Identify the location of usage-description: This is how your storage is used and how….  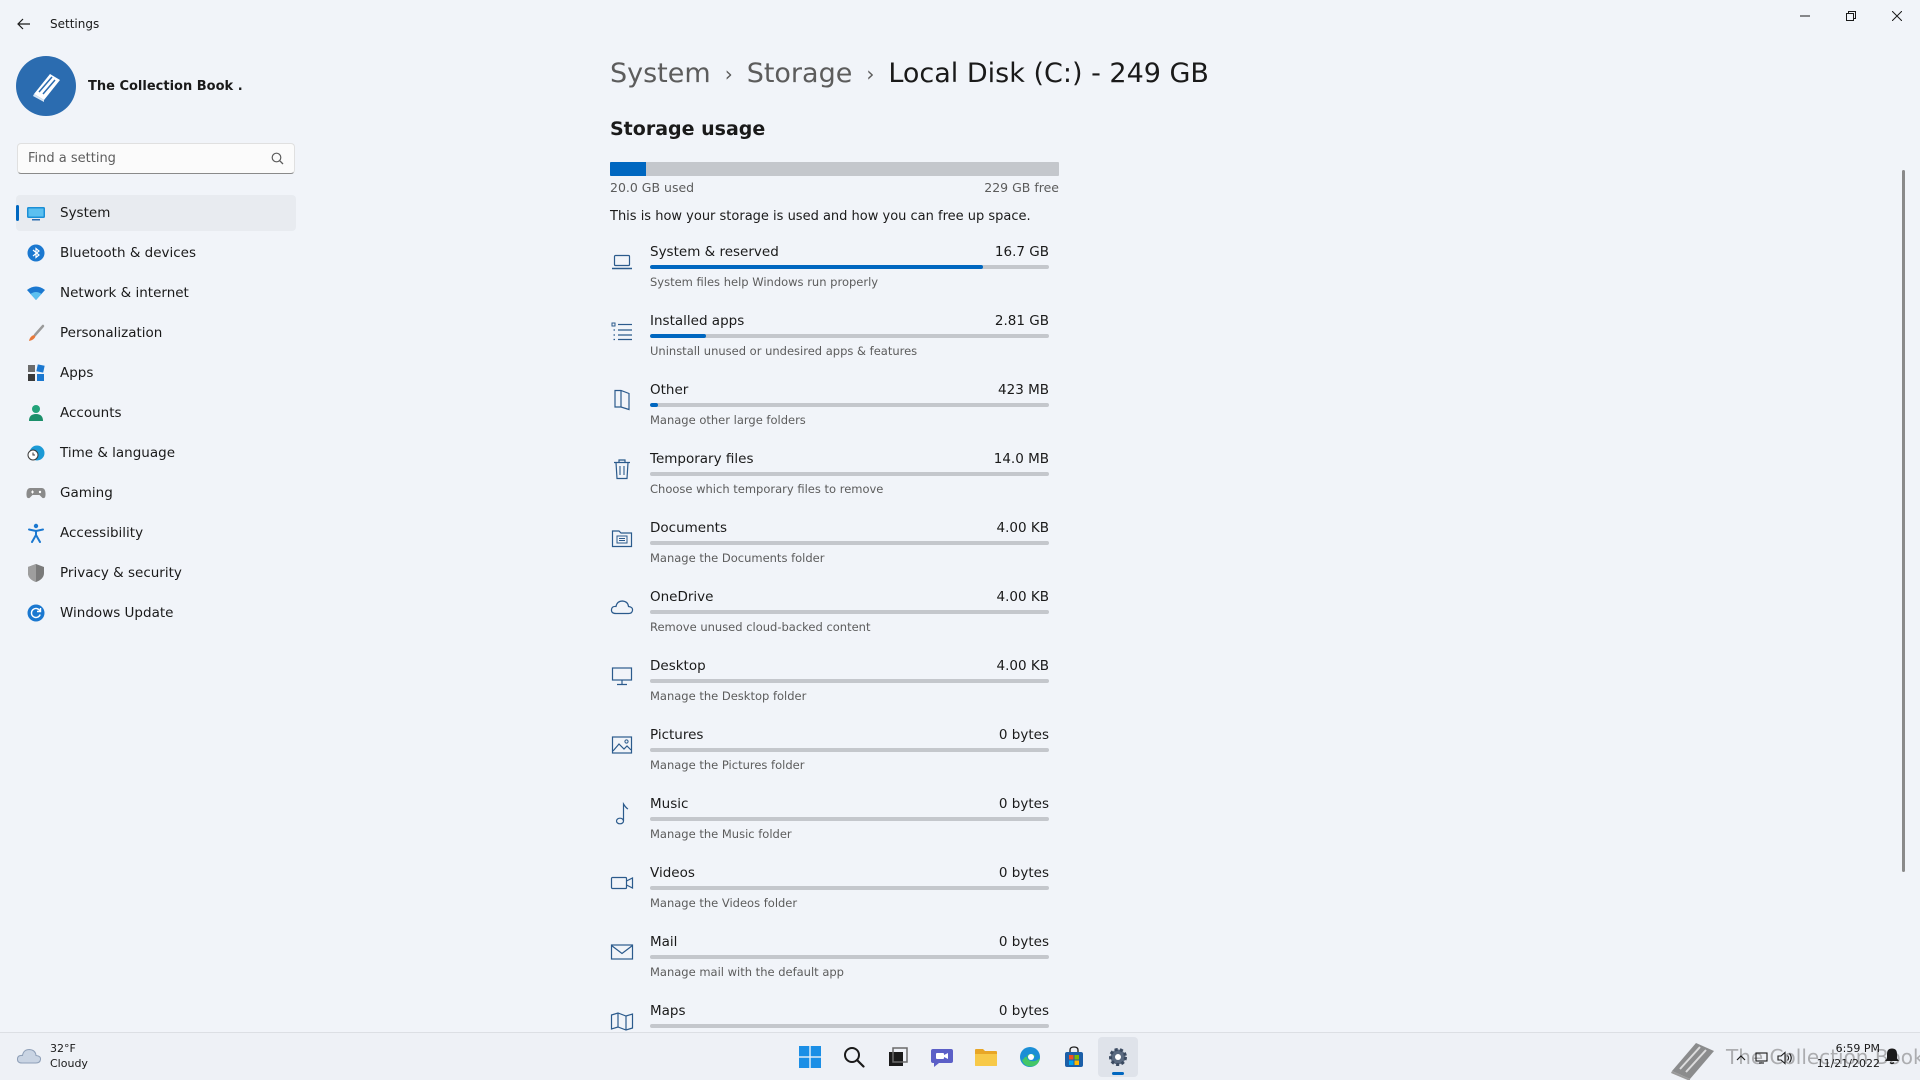
(820, 216).